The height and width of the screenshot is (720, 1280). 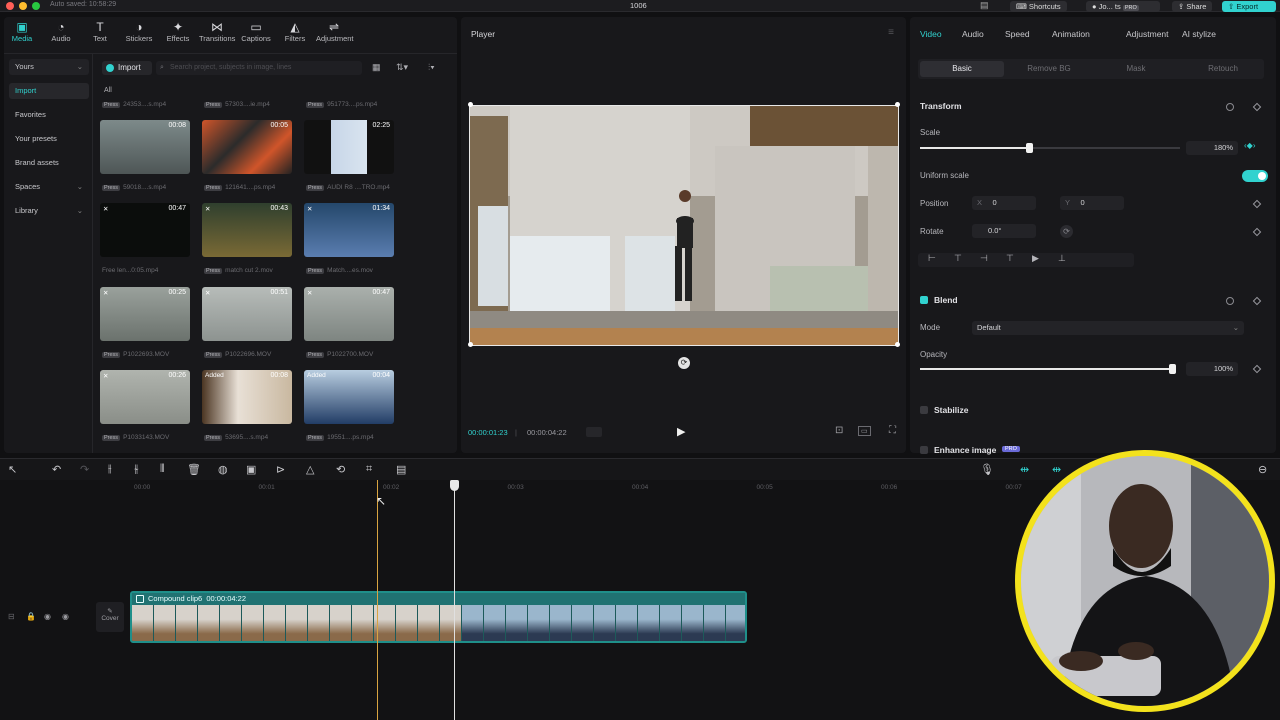 I want to click on sidebar-item-yours: Yours ⌄, so click(x=49, y=67).